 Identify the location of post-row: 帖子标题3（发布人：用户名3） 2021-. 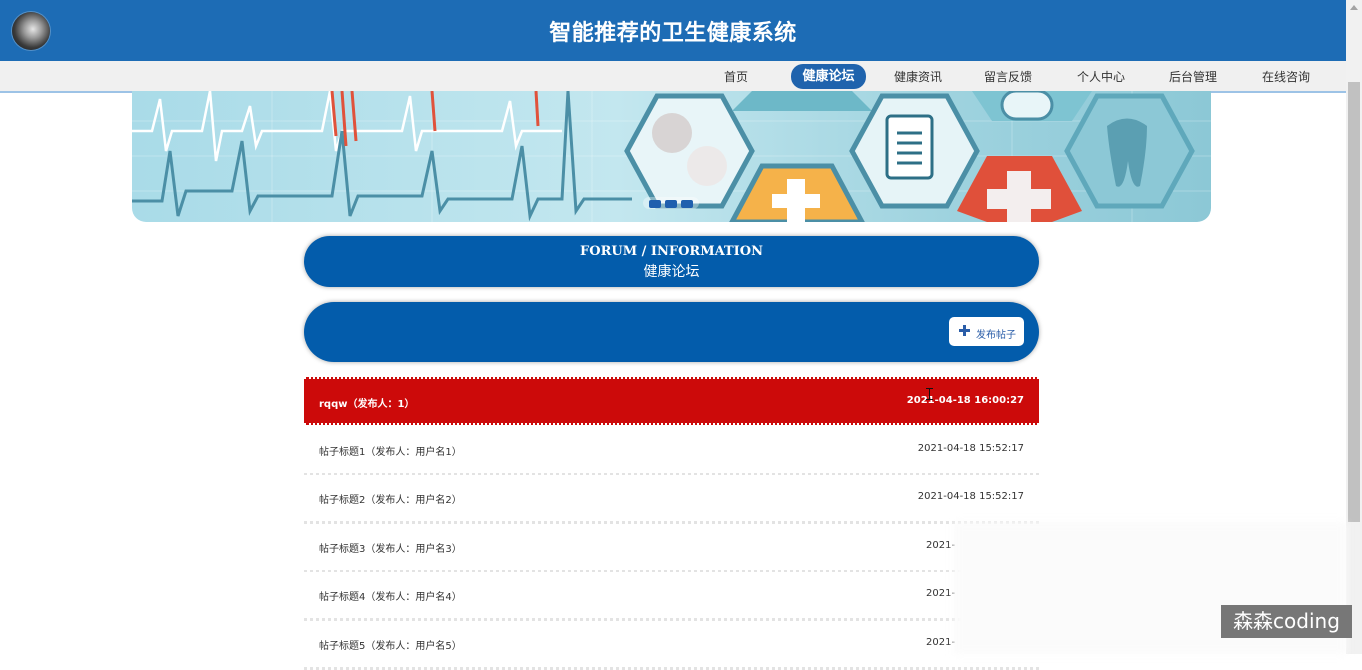
(671, 548).